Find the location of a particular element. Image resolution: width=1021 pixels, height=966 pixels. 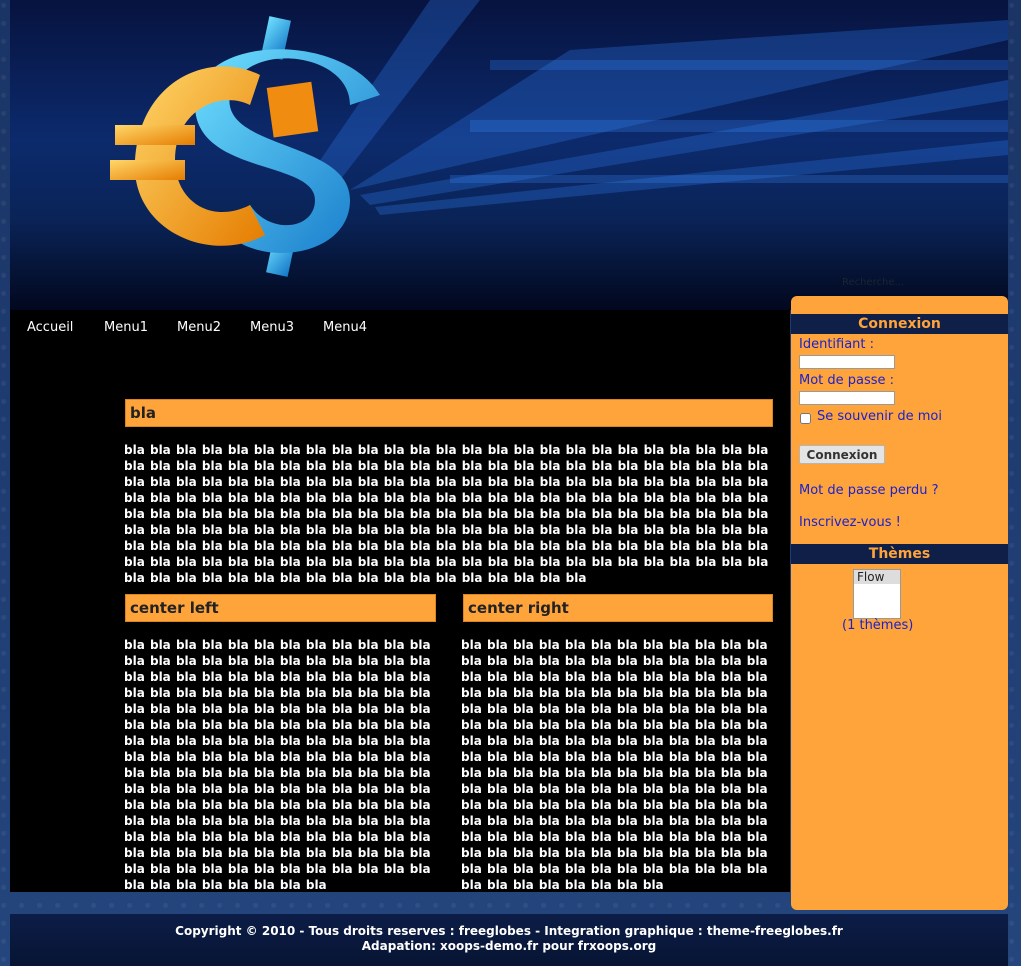

login-block-title: Connexion is located at coordinates (899, 324).